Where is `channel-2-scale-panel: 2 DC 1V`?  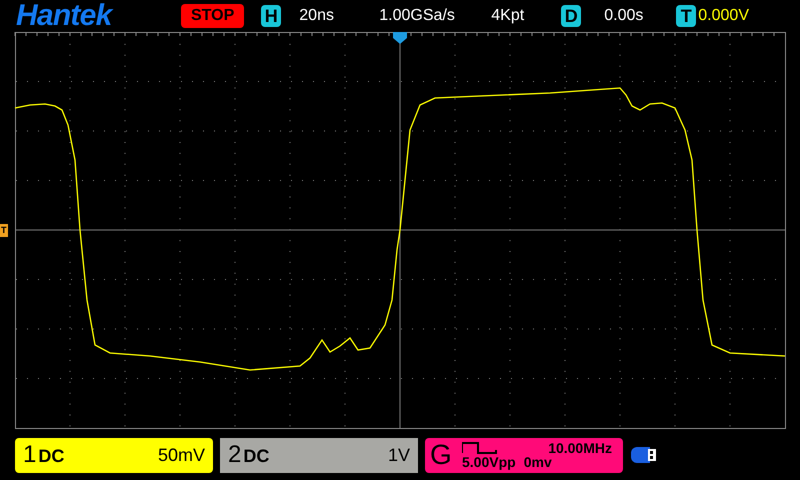 channel-2-scale-panel: 2 DC 1V is located at coordinates (319, 455).